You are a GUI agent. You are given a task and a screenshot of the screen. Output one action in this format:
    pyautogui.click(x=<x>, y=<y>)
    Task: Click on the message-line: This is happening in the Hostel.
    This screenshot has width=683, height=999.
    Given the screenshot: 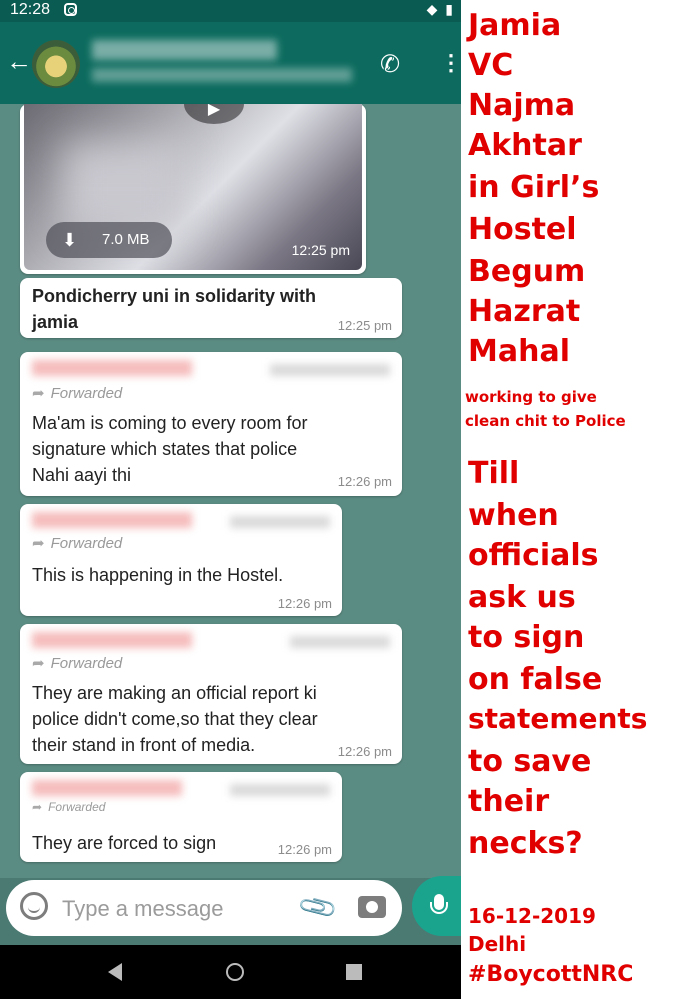 What is the action you would take?
    pyautogui.click(x=158, y=575)
    